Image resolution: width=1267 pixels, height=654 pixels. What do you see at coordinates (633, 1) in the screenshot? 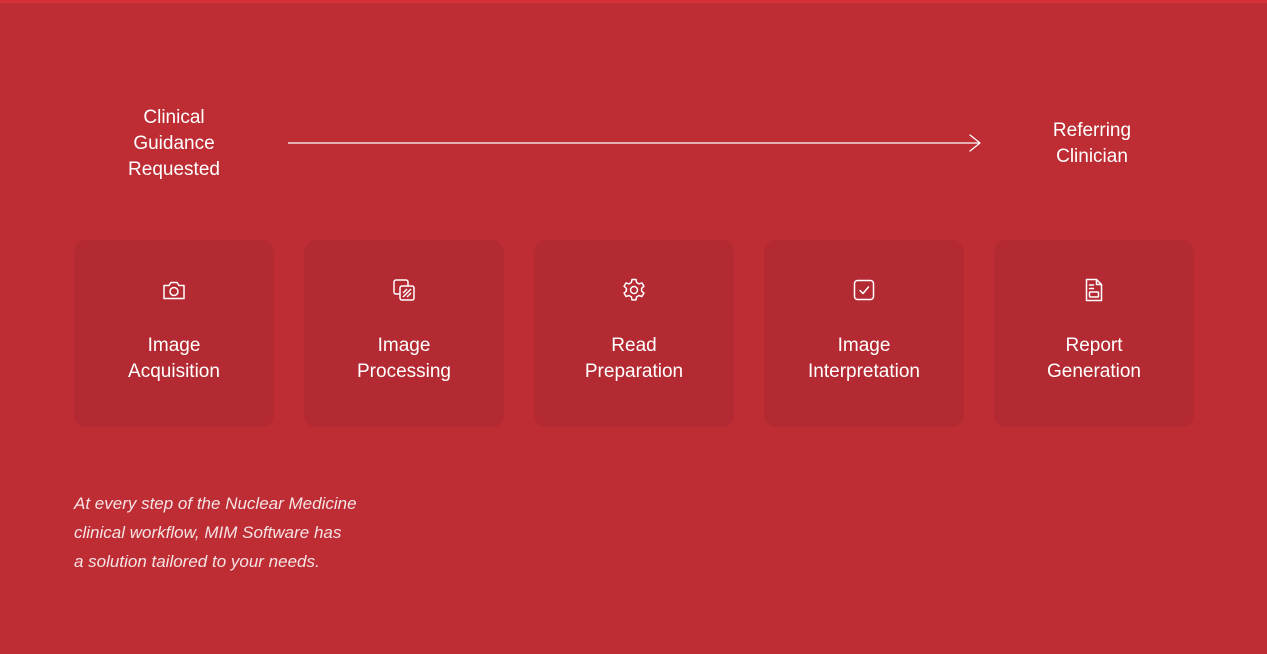
I see `top-accent-rule` at bounding box center [633, 1].